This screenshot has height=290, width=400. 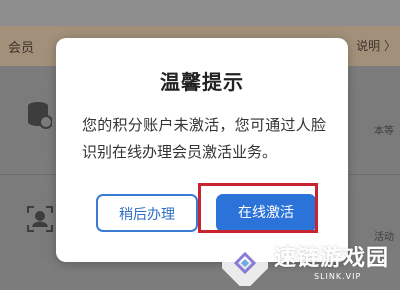 I want to click on background-row-text: 本等, so click(x=384, y=131).